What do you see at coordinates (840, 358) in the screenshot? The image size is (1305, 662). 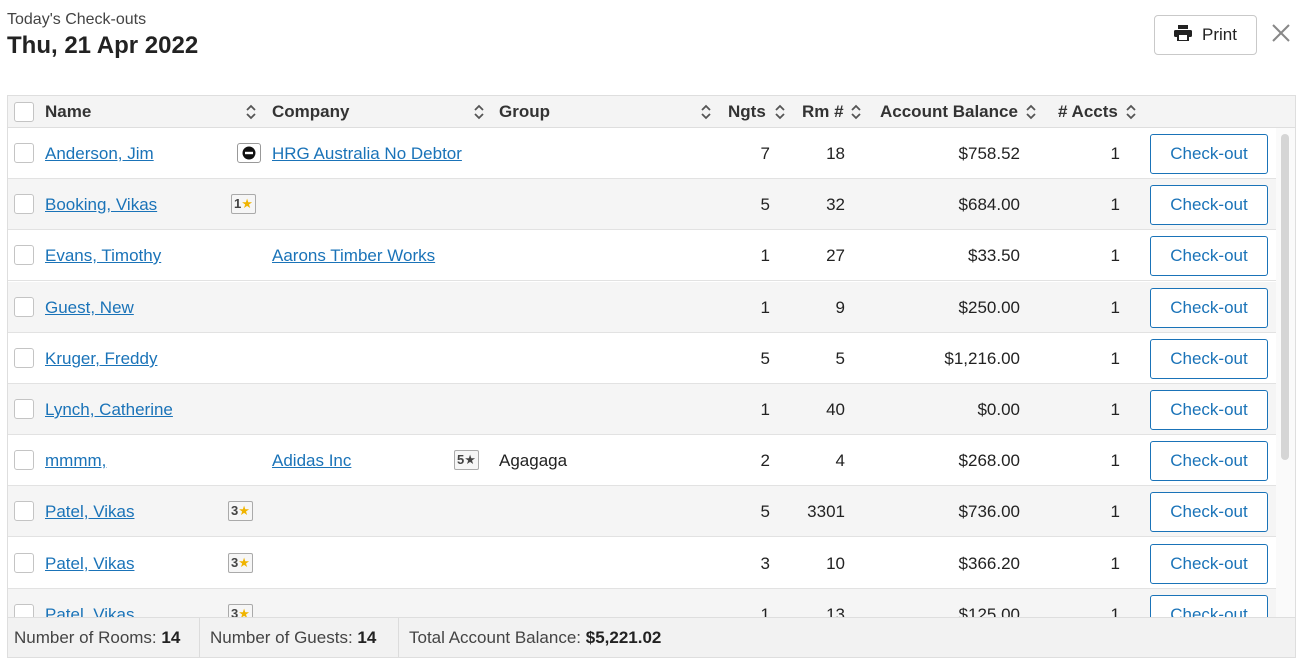 I see `room-number: 5` at bounding box center [840, 358].